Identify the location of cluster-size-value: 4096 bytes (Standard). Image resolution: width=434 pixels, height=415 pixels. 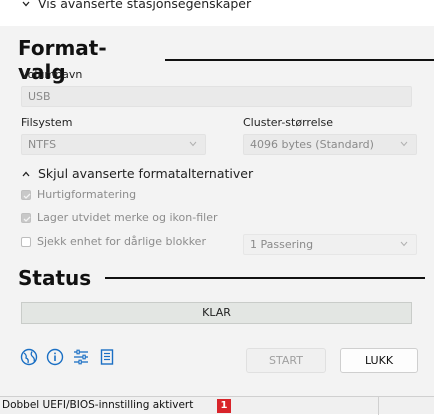
(312, 144).